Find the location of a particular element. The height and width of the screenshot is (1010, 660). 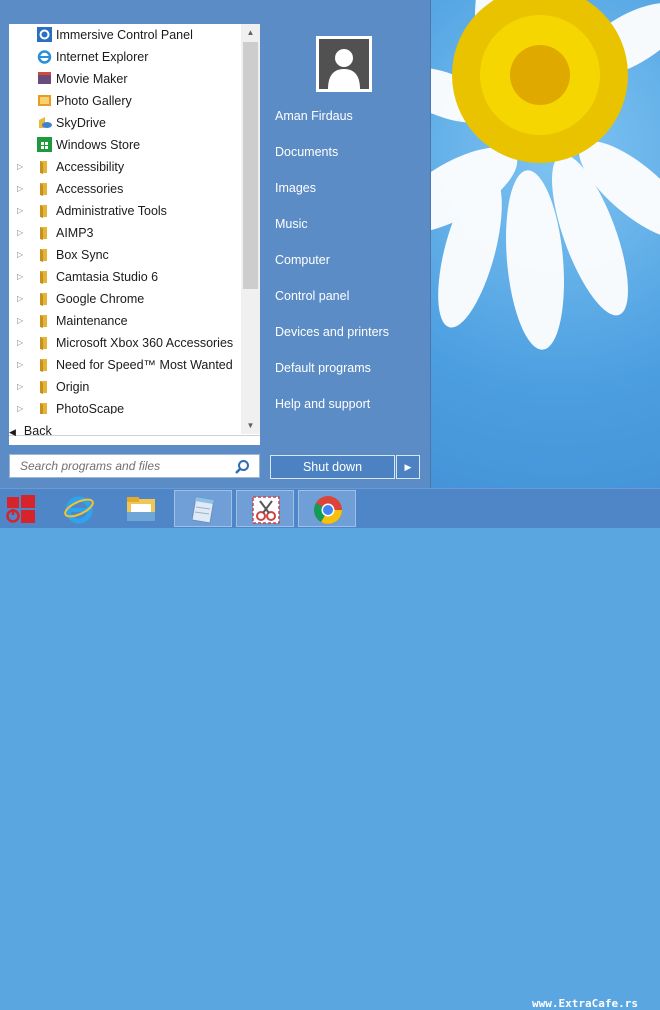

program-label: Origin is located at coordinates (73, 387).